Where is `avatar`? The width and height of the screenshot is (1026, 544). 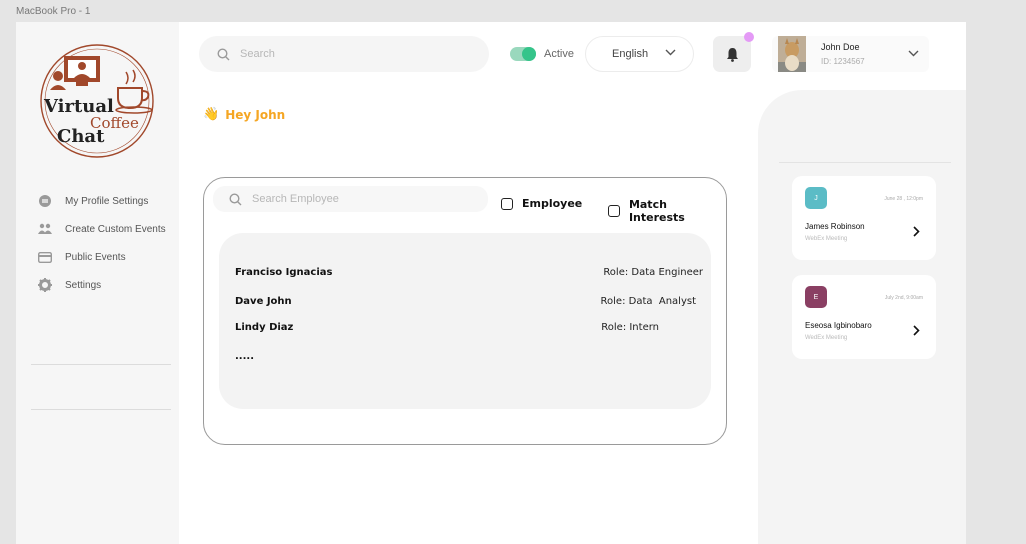
avatar is located at coordinates (792, 54).